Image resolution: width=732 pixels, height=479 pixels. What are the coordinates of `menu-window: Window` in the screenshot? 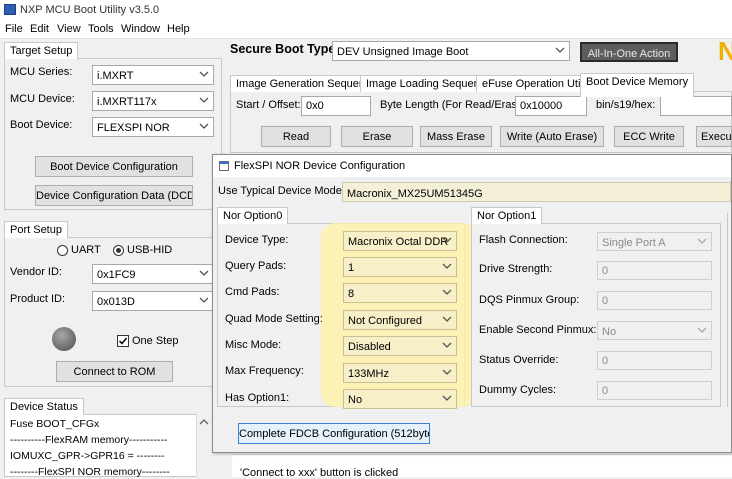 It's located at (140, 29).